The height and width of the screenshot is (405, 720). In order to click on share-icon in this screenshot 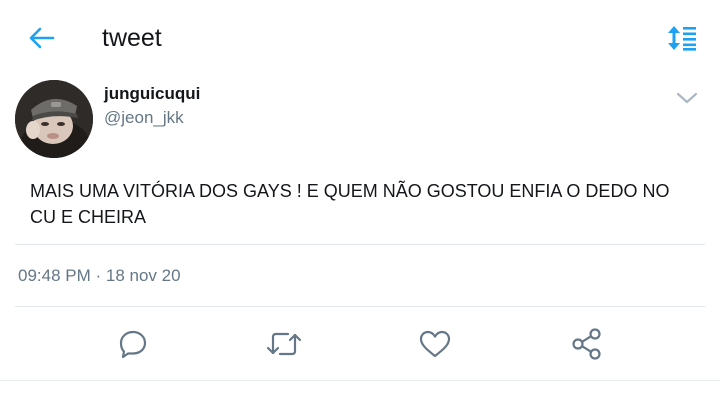, I will do `click(586, 344)`.